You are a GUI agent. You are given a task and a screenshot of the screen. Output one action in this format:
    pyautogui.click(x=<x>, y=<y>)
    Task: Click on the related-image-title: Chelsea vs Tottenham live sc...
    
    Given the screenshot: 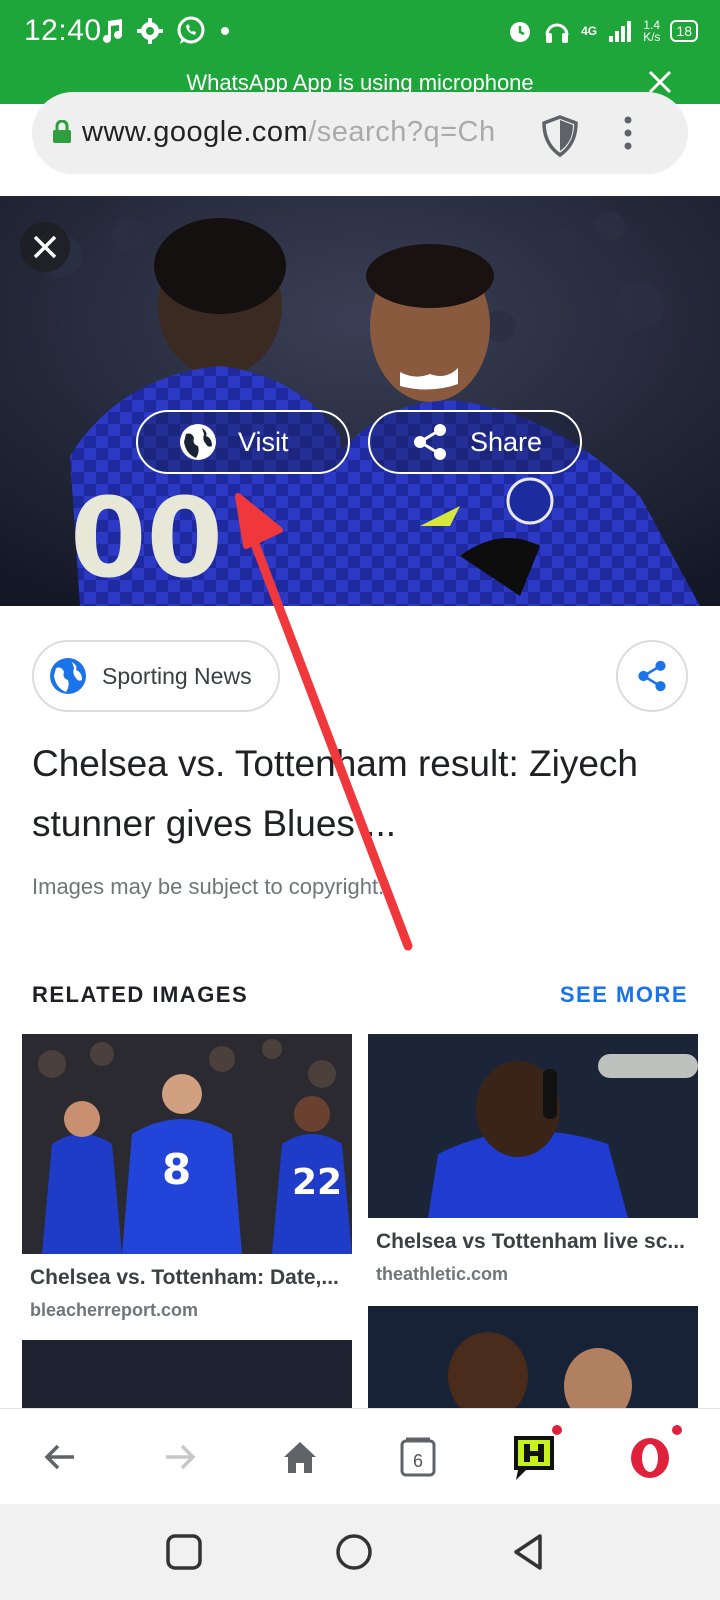 What is the action you would take?
    pyautogui.click(x=530, y=1241)
    